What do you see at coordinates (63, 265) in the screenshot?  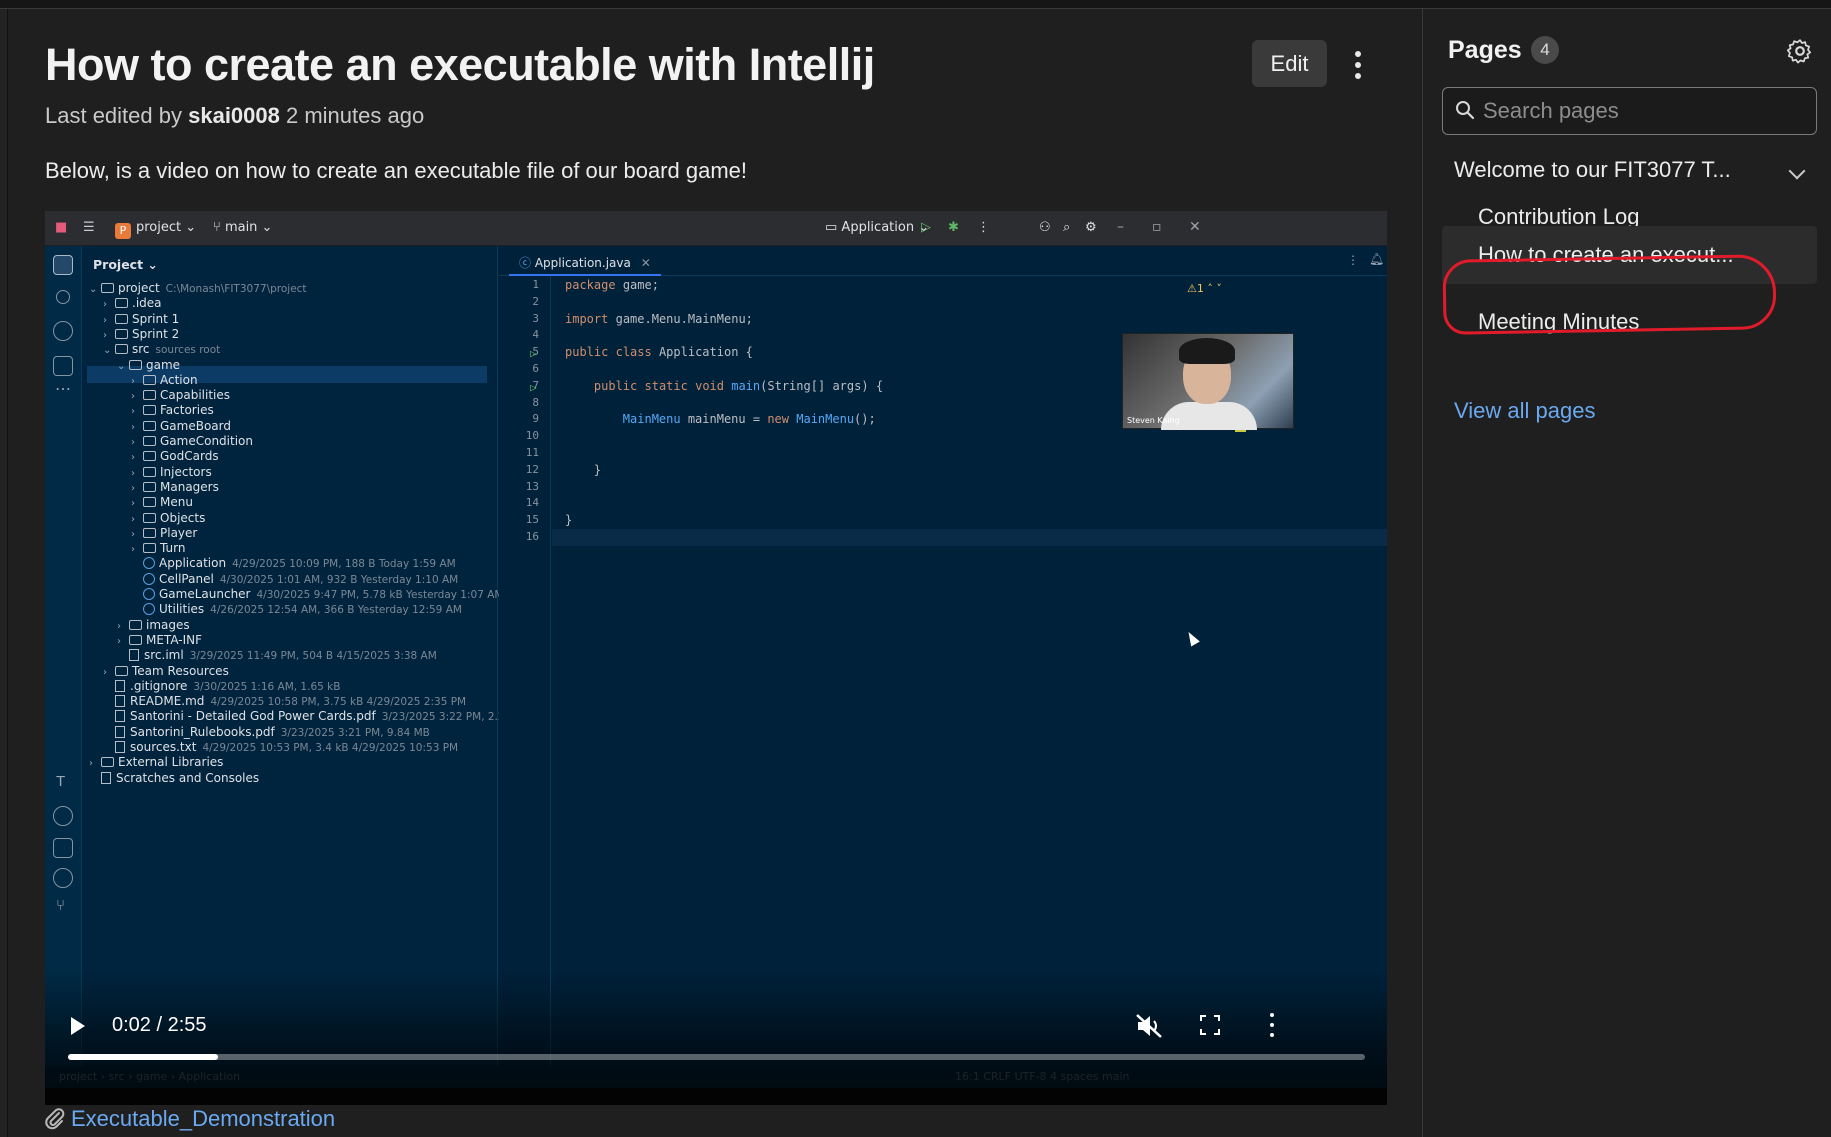 I see `project-tool-icon` at bounding box center [63, 265].